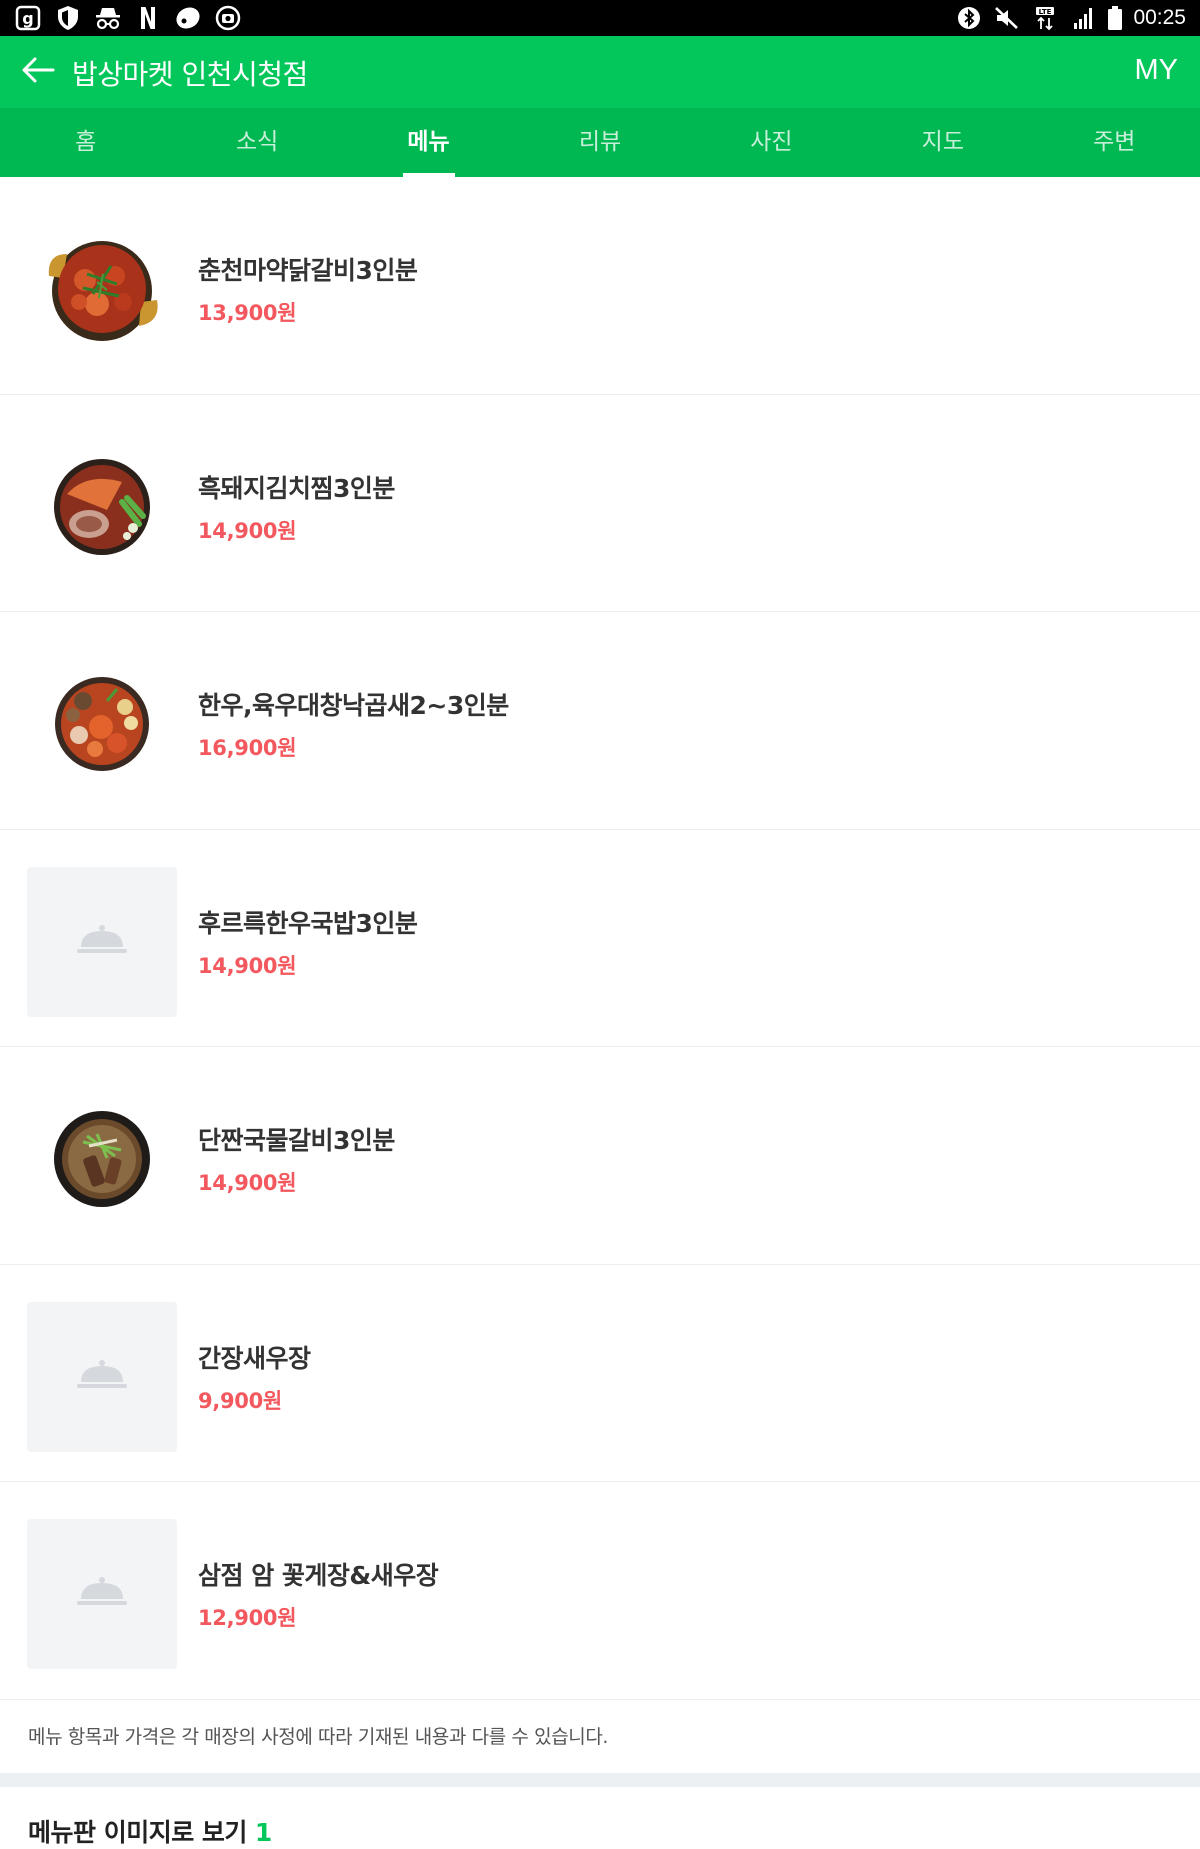  I want to click on lte-icon: LTE, so click(1045, 18).